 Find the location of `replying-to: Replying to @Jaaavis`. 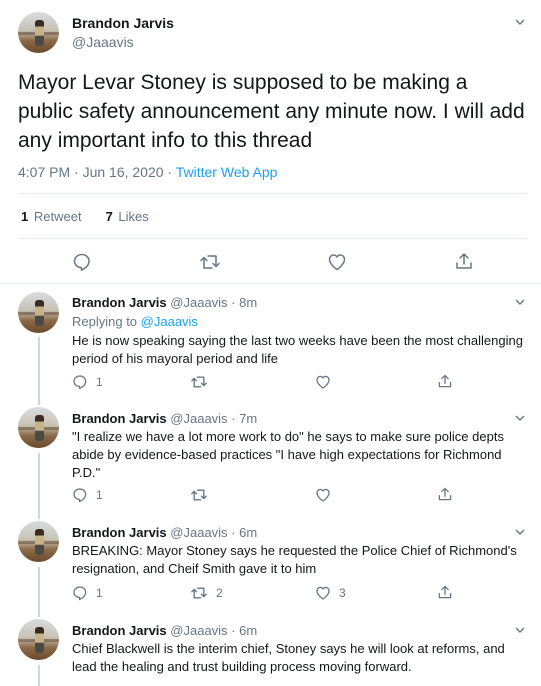

replying-to: Replying to @Jaaavis is located at coordinates (135, 321).